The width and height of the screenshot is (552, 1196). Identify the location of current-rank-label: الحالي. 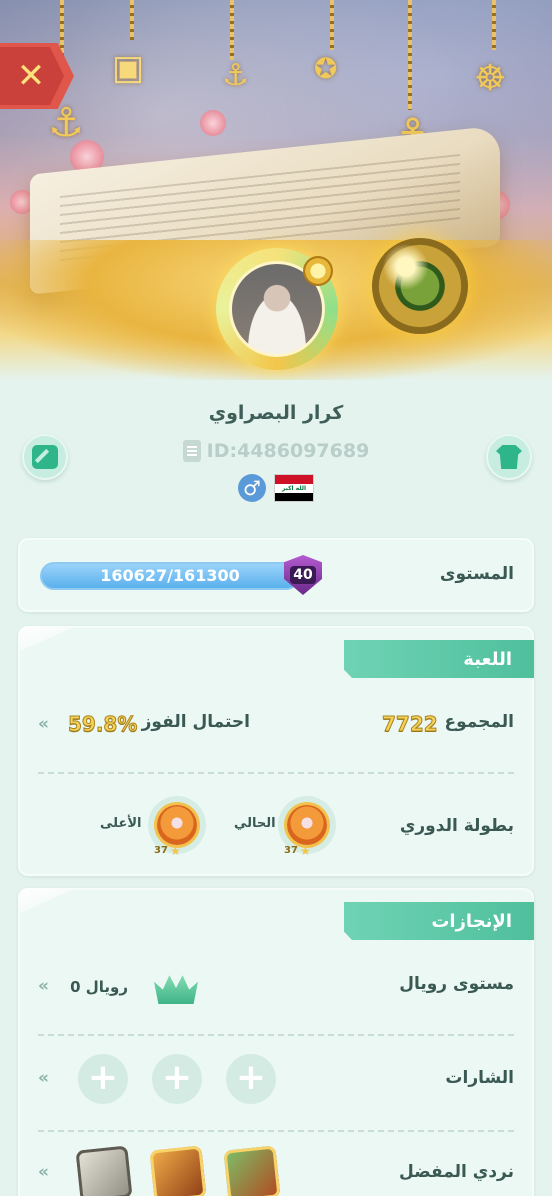
(255, 823).